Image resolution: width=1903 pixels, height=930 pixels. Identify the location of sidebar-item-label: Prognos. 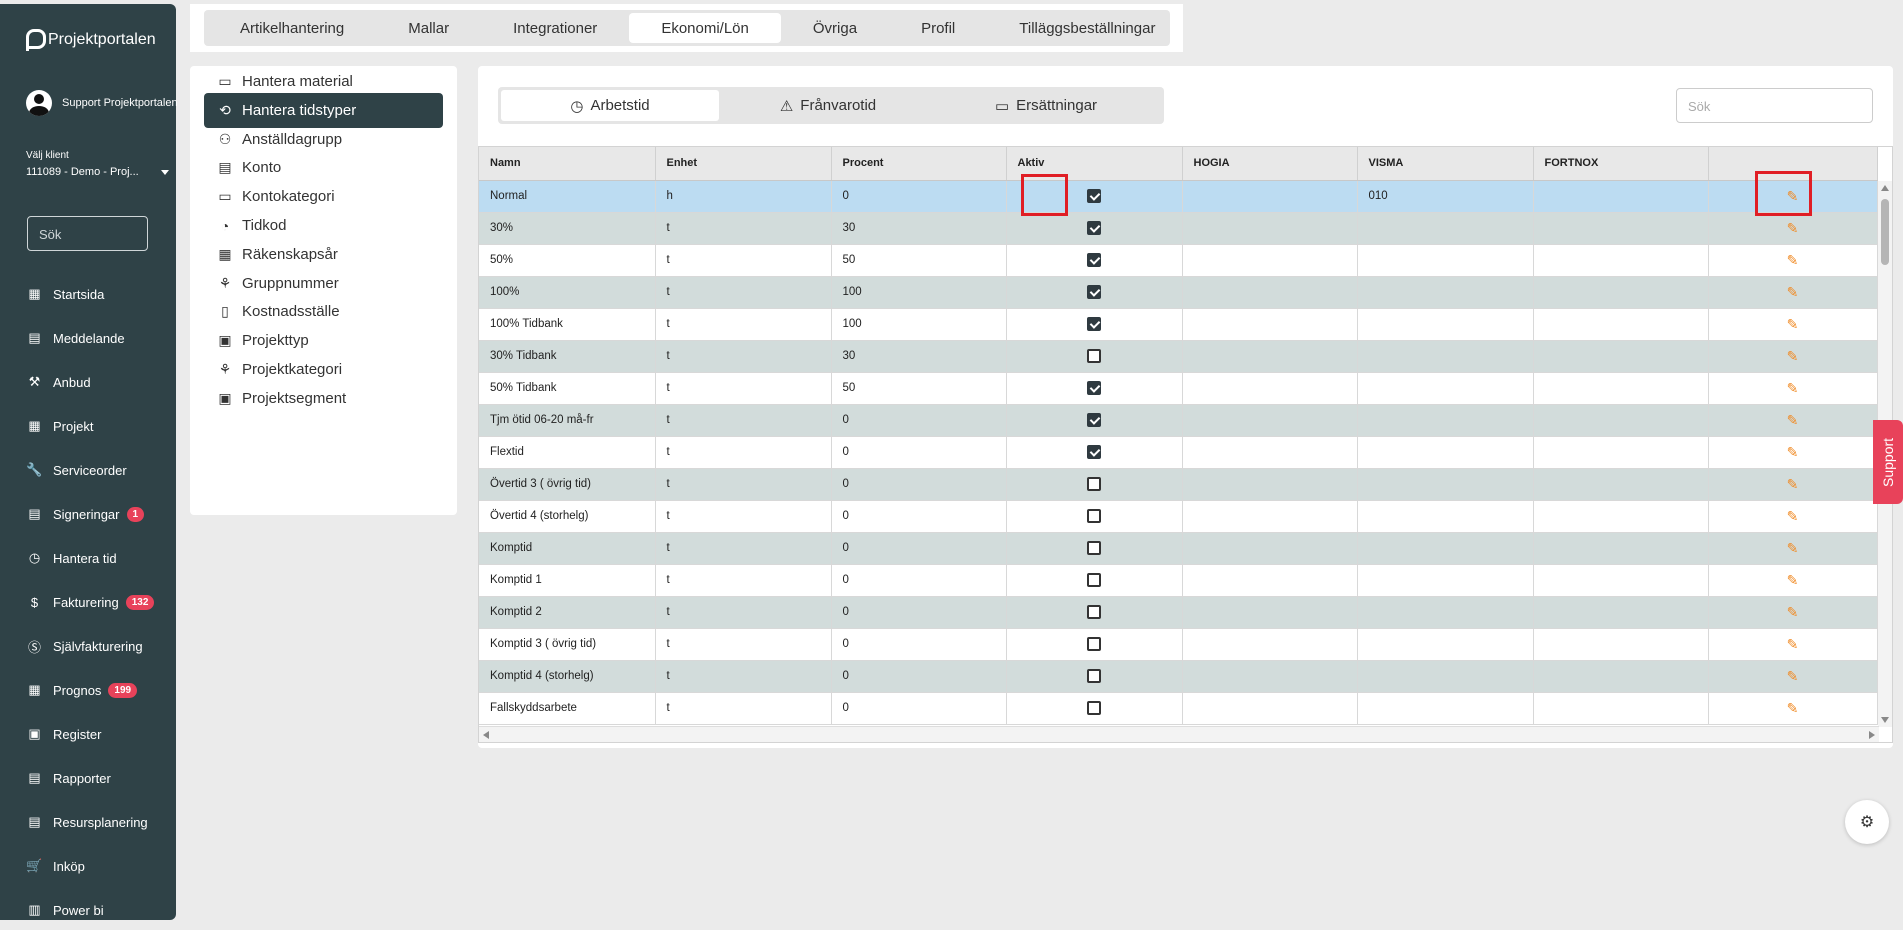
(77, 690).